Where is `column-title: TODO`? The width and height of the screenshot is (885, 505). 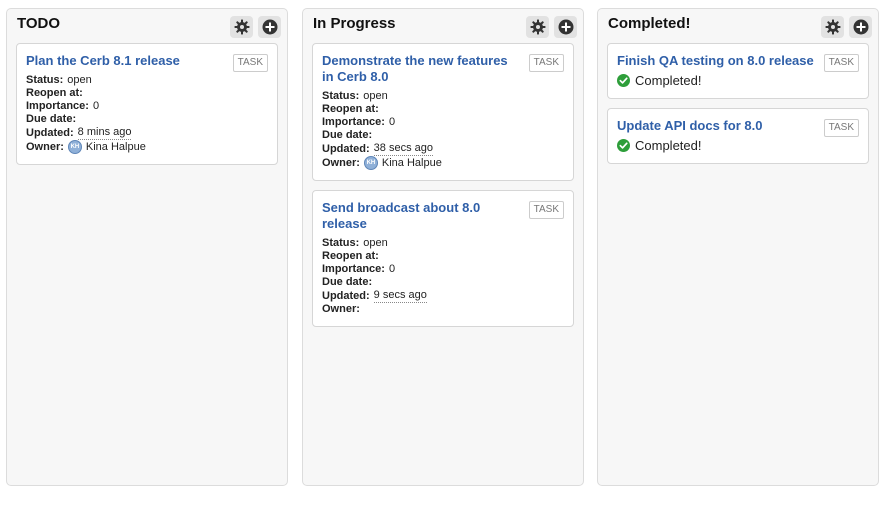
column-title: TODO is located at coordinates (39, 23).